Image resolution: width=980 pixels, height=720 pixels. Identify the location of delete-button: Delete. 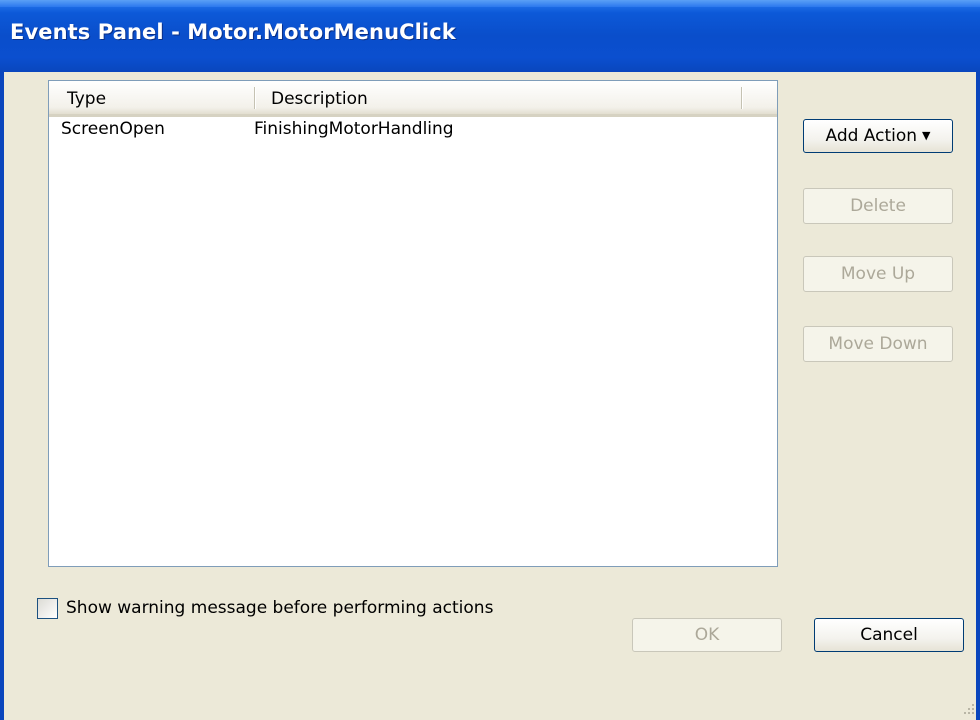
(878, 206).